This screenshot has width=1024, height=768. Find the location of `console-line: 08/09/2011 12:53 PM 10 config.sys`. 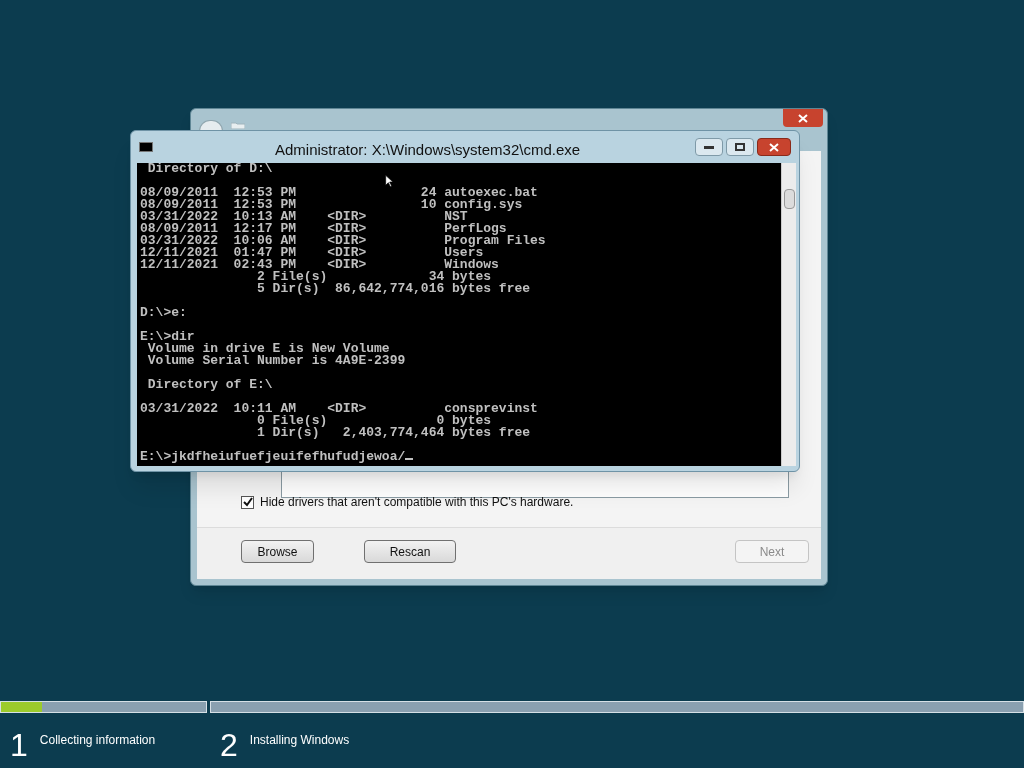

console-line: 08/09/2011 12:53 PM 10 config.sys is located at coordinates (331, 204).